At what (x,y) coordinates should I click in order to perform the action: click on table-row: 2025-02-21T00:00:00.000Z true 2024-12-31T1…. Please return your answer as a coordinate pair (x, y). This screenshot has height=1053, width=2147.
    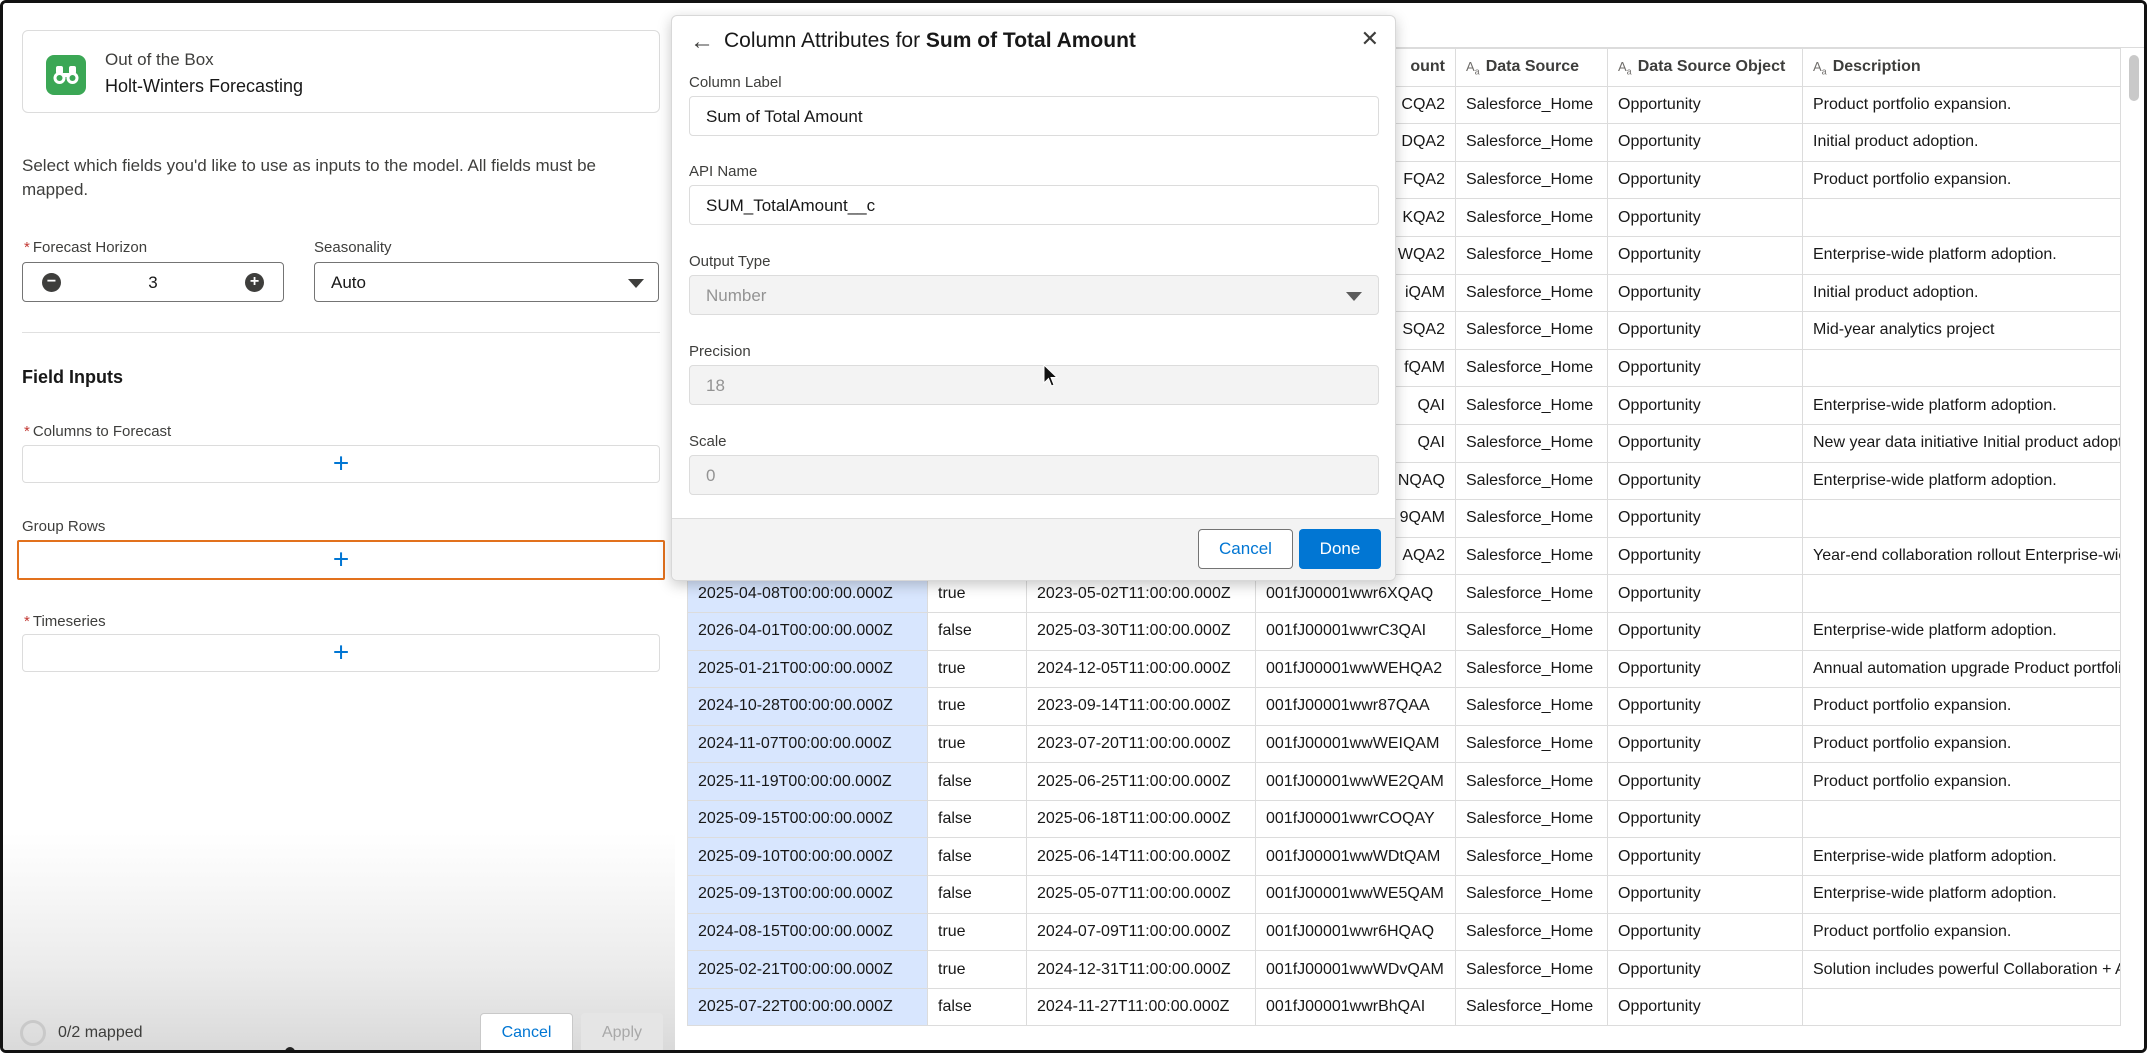
    Looking at the image, I should click on (1404, 969).